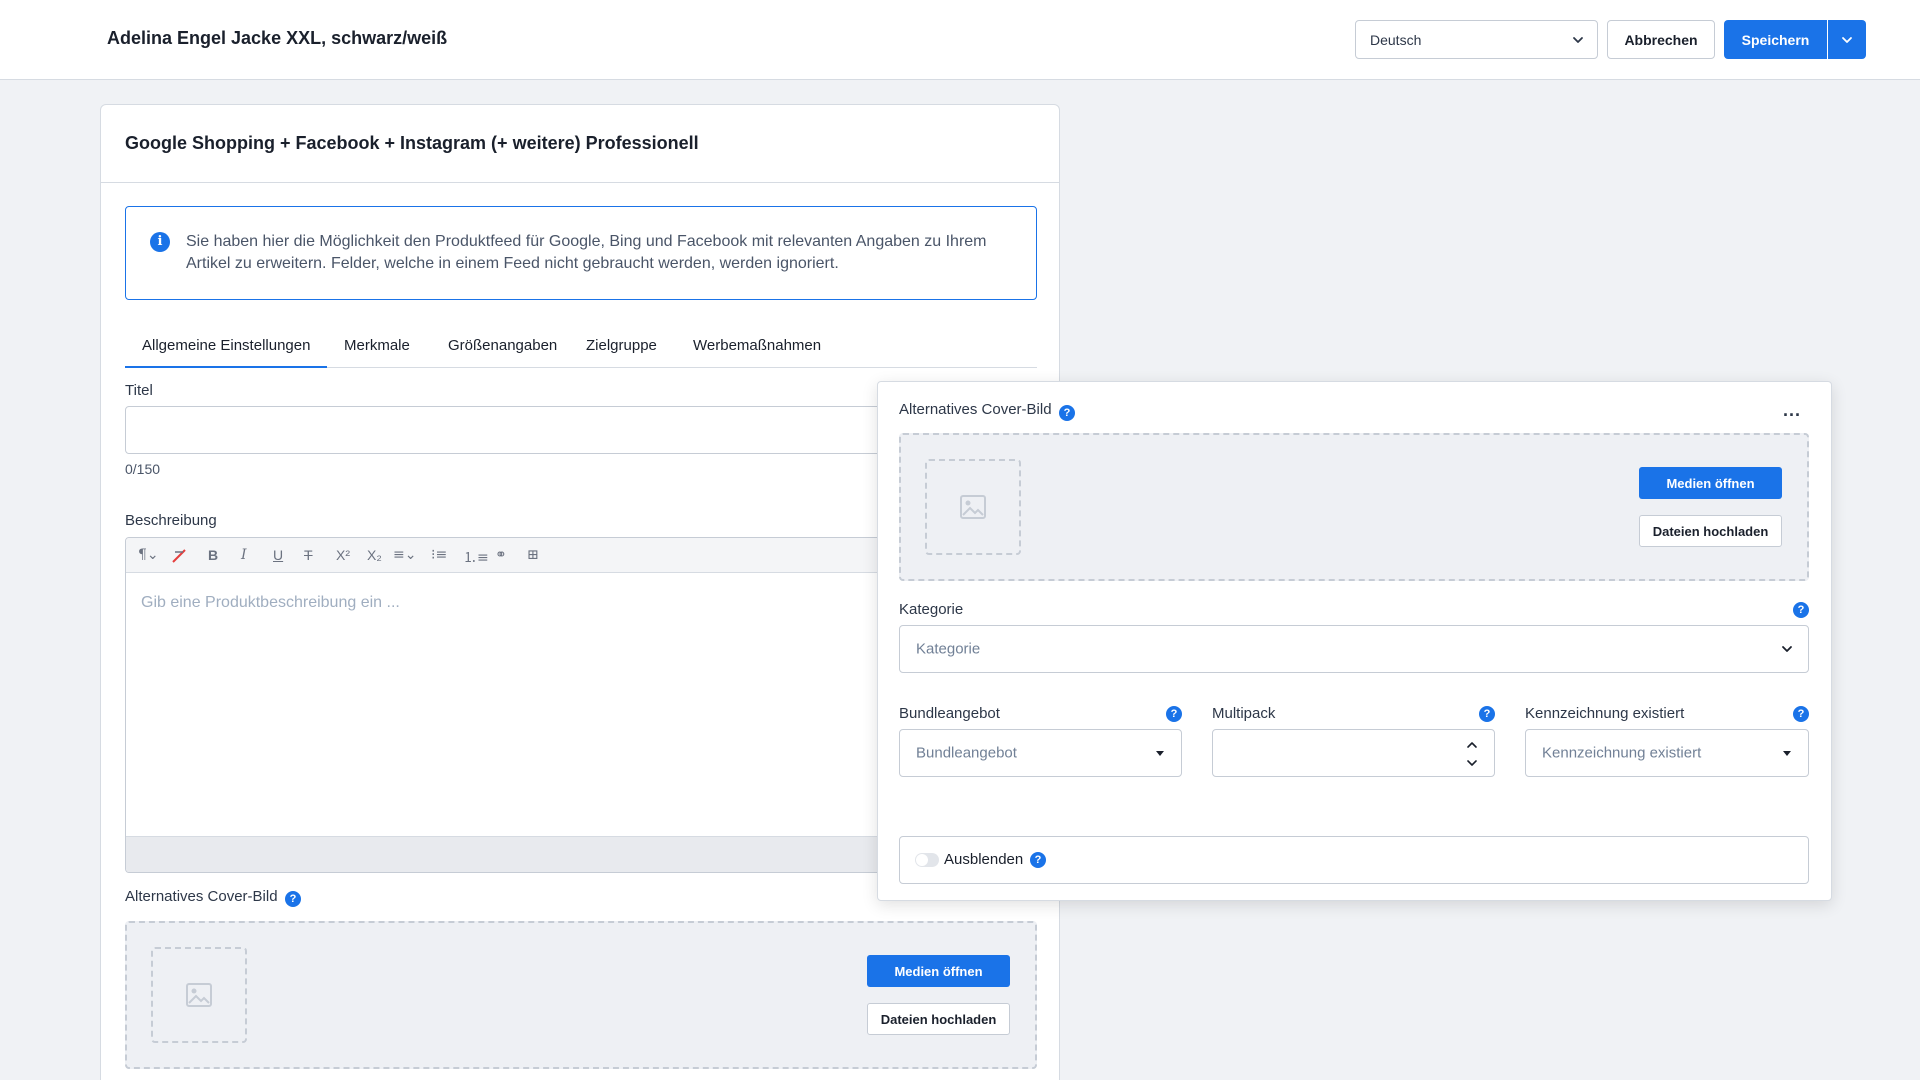 This screenshot has width=1920, height=1080. What do you see at coordinates (160, 242) in the screenshot?
I see `info-icon: i` at bounding box center [160, 242].